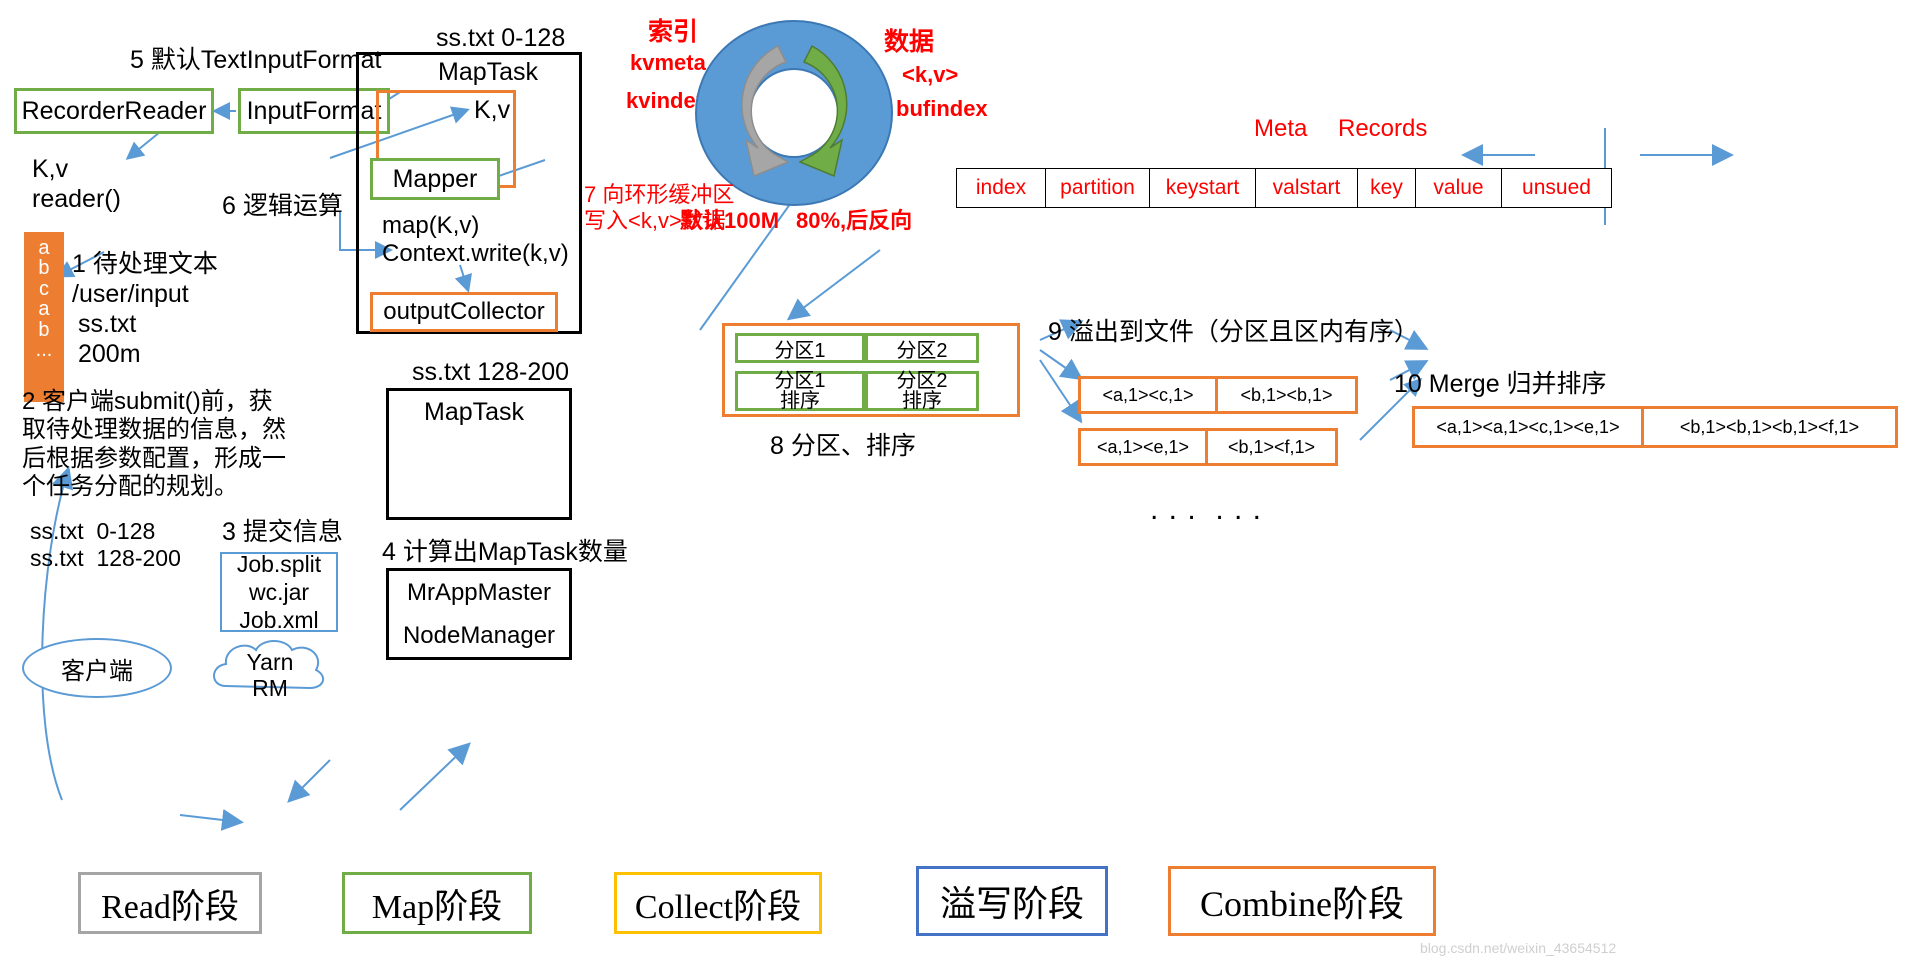 This screenshot has width=1910, height=967. I want to click on ellipsis-label: . . . . . ., so click(1206, 509).